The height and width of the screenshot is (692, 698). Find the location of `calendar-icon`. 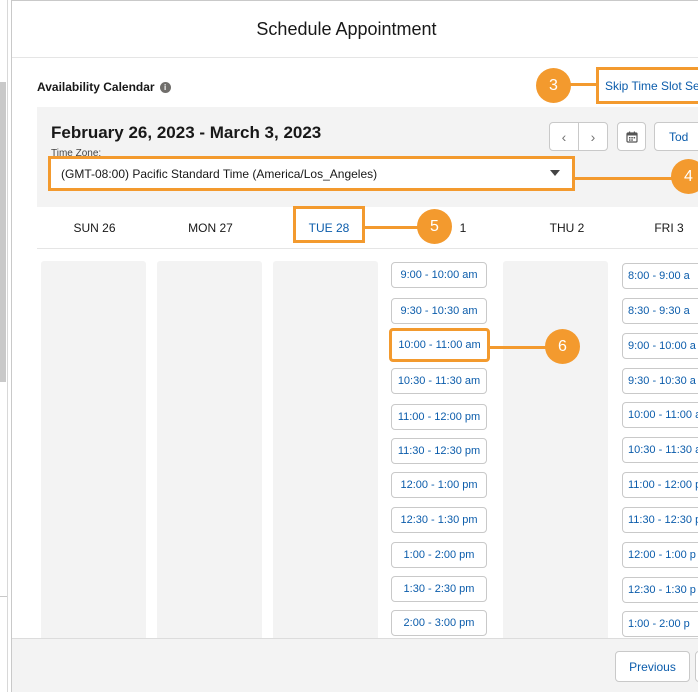

calendar-icon is located at coordinates (631, 136).